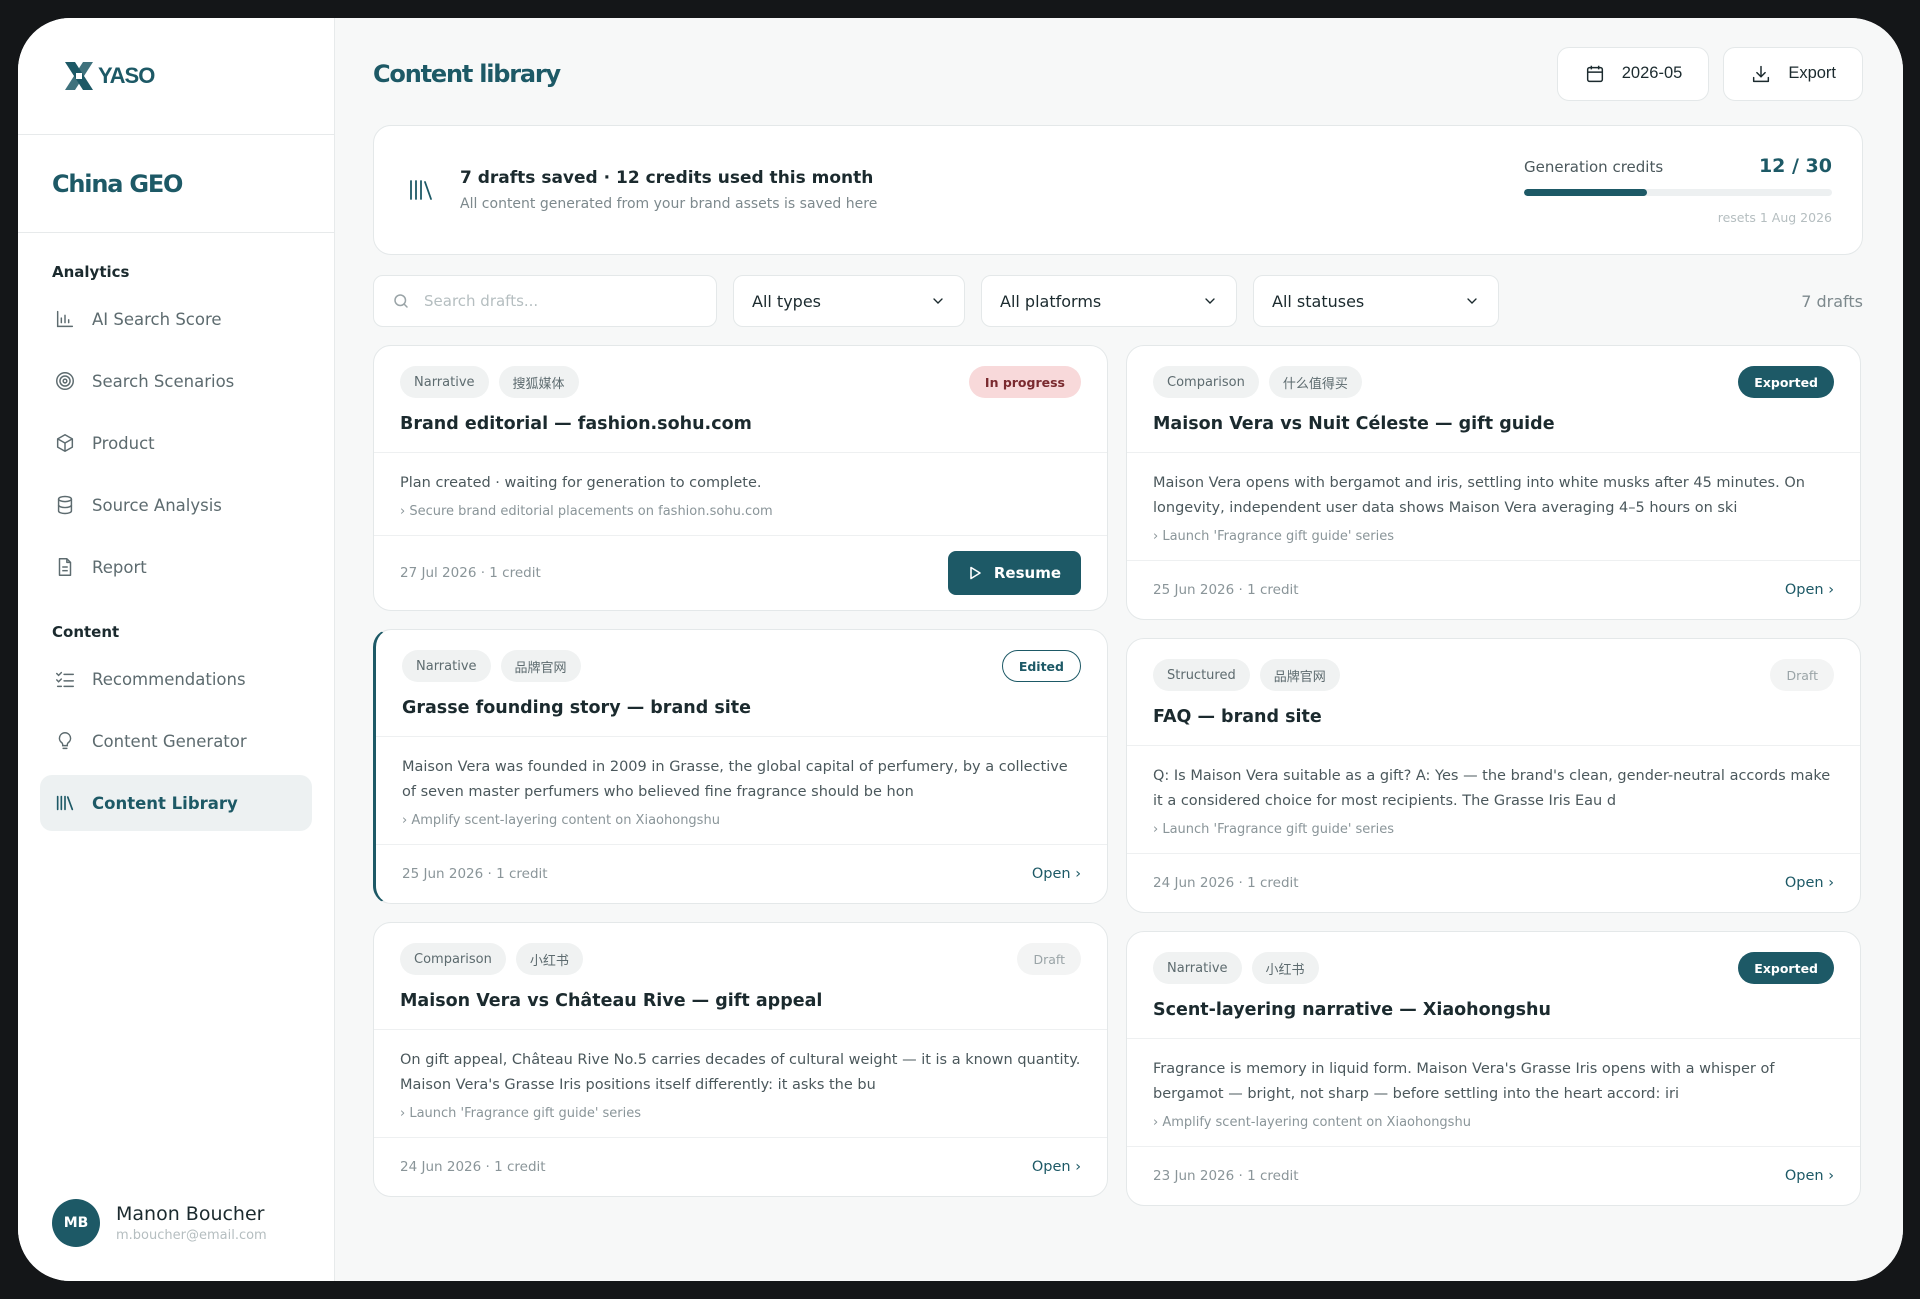 The image size is (1920, 1299). I want to click on user-profile: MB Manon Boucher m.boucher@email.com, so click(159, 1223).